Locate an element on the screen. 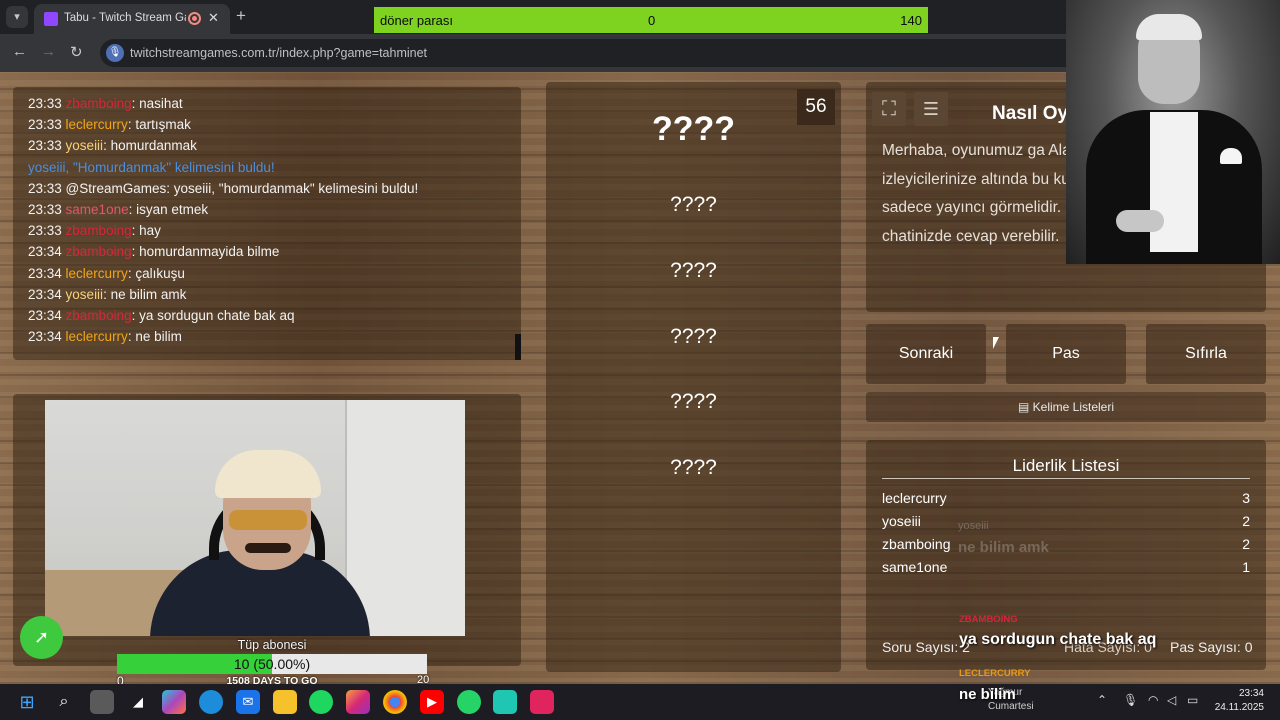  chrome-icon is located at coordinates (395, 702).